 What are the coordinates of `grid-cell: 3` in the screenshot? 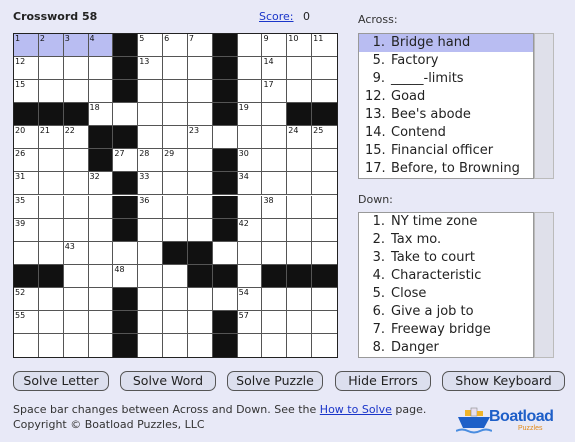 It's located at (76, 46).